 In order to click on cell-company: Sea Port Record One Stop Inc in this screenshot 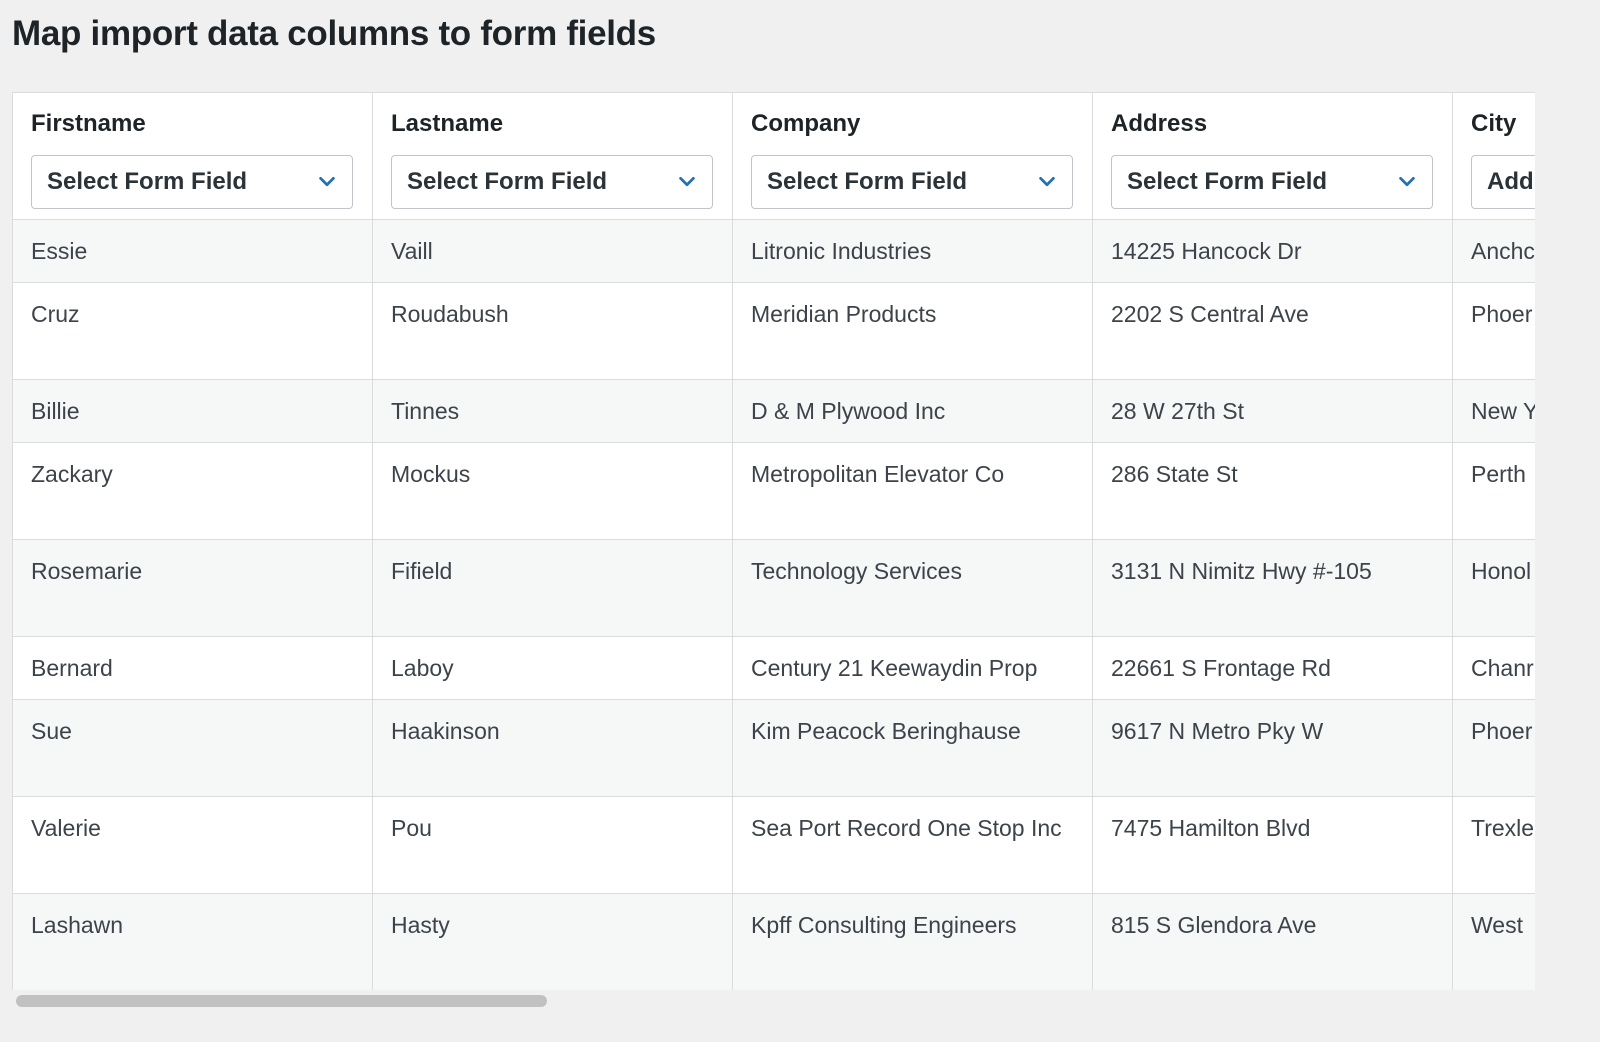, I will do `click(912, 845)`.